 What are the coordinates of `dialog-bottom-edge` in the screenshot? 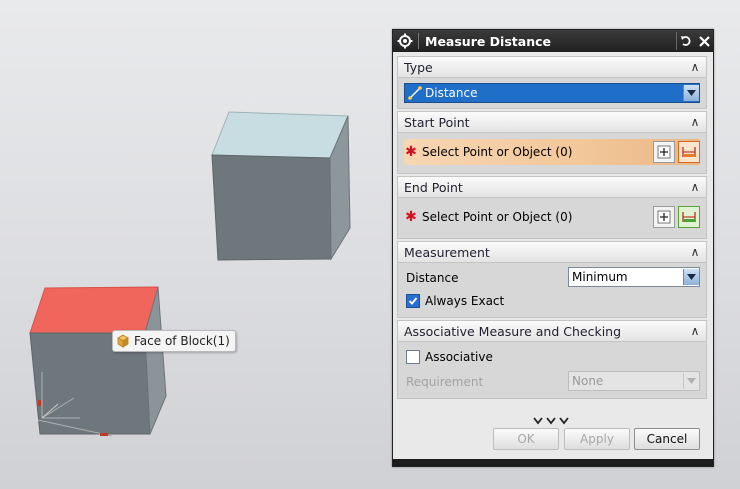 It's located at (553, 462).